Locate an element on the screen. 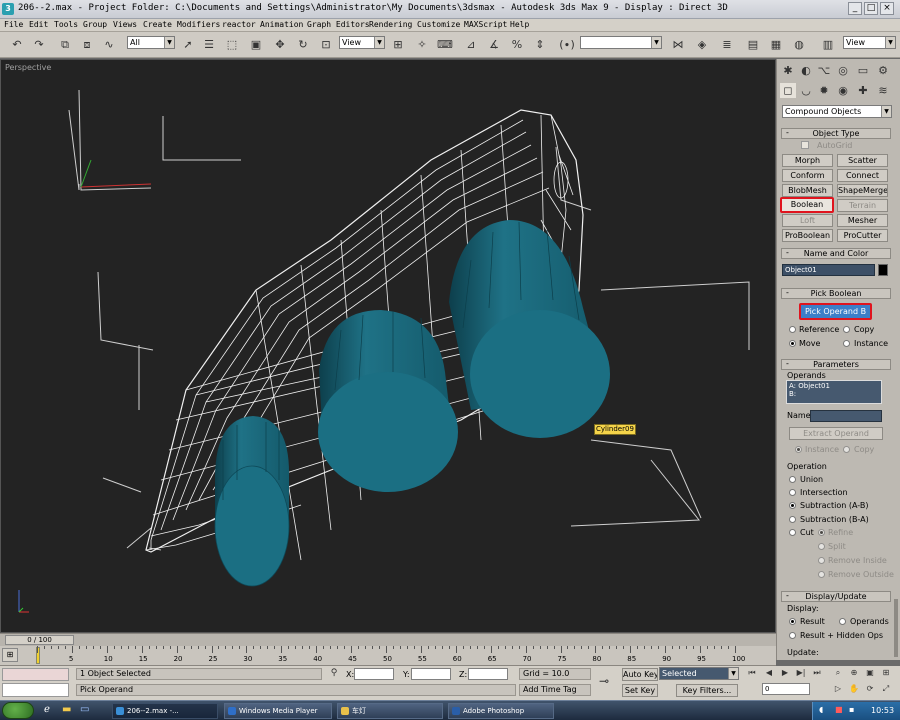  result-hidden-ops-radio is located at coordinates (792, 635).